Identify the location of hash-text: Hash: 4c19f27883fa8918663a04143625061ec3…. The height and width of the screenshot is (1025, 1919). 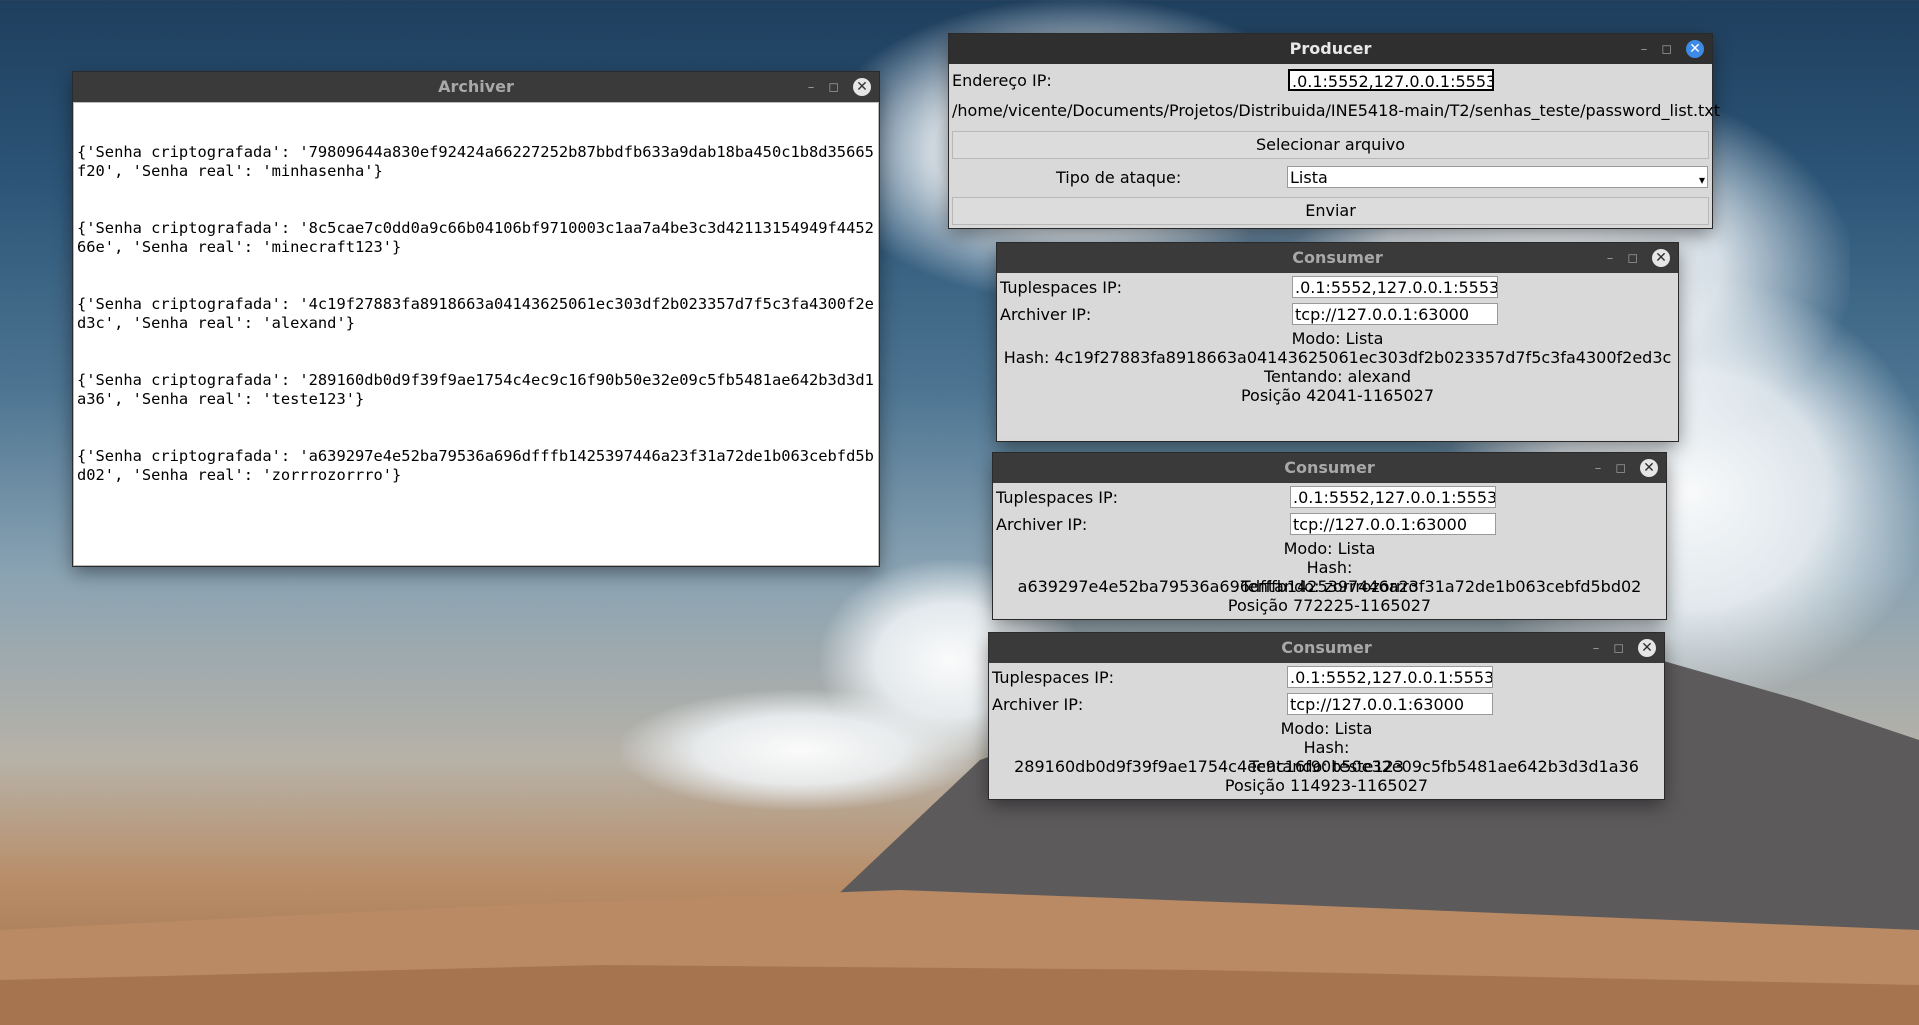
(1337, 357).